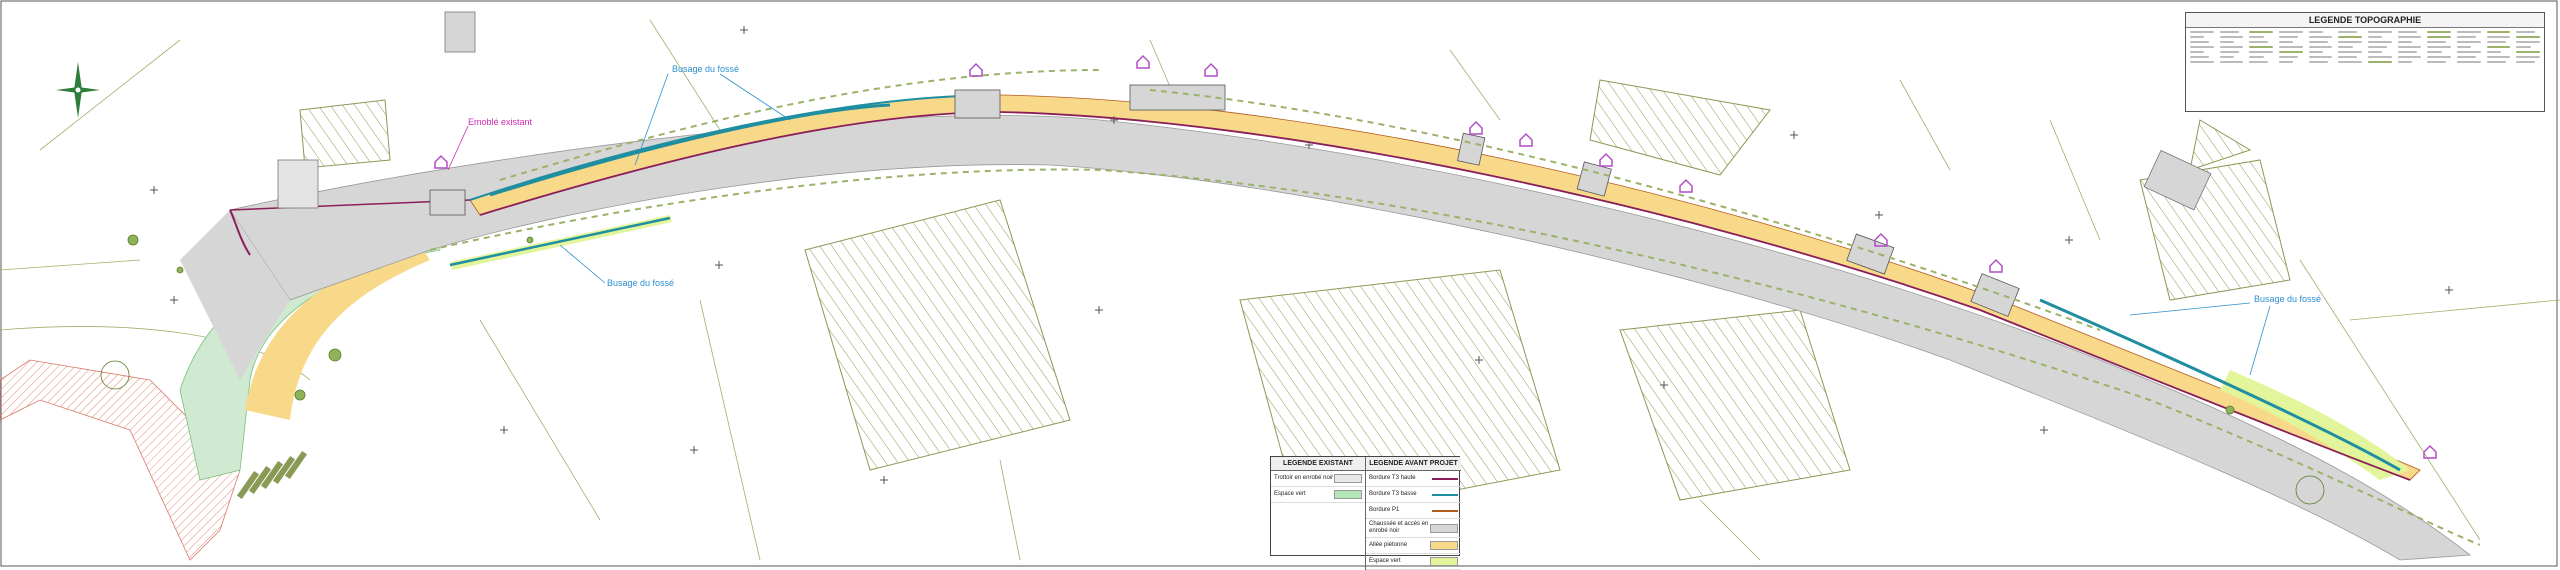 This screenshot has height=570, width=2560. What do you see at coordinates (78, 90) in the screenshot?
I see `north-arrow-icon` at bounding box center [78, 90].